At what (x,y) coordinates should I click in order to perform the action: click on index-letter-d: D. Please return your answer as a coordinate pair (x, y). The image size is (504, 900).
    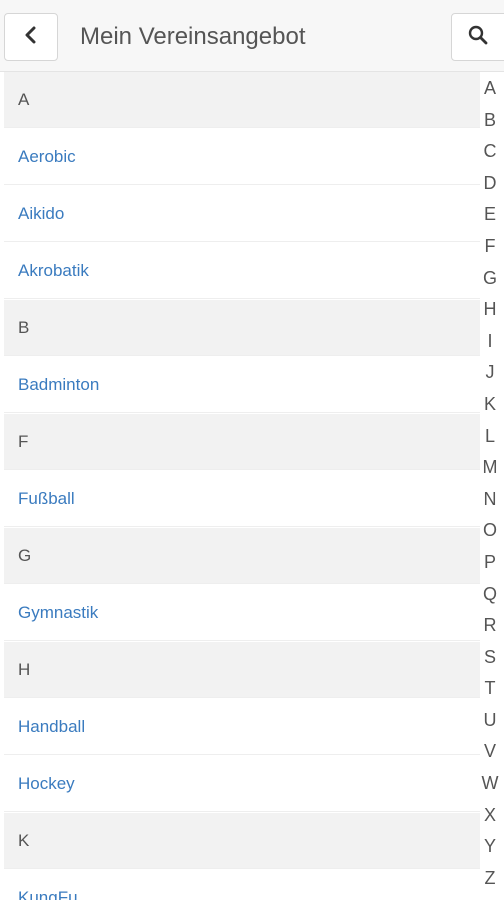
    Looking at the image, I should click on (490, 184).